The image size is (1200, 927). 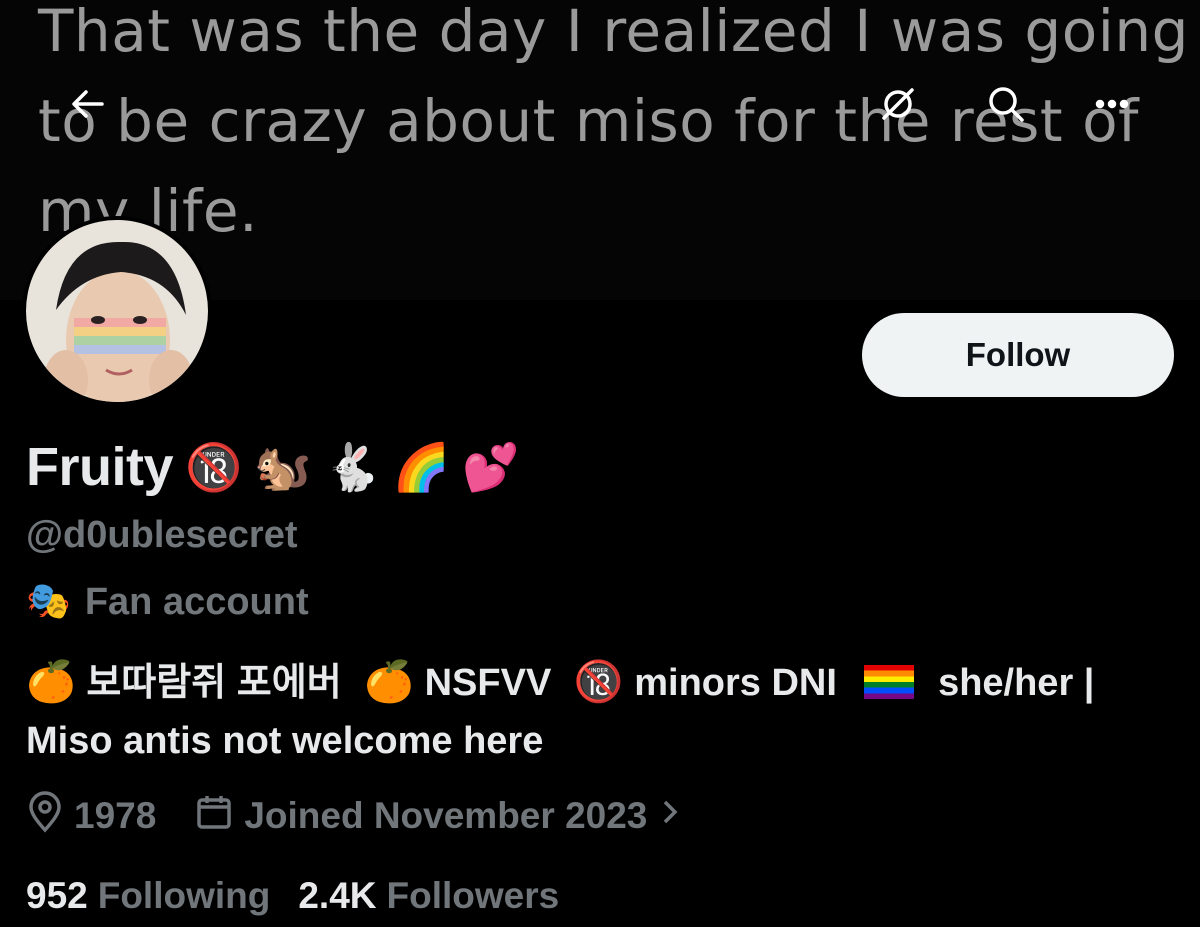 What do you see at coordinates (285, 741) in the screenshot?
I see `bio-text: Miso antis not welcome here` at bounding box center [285, 741].